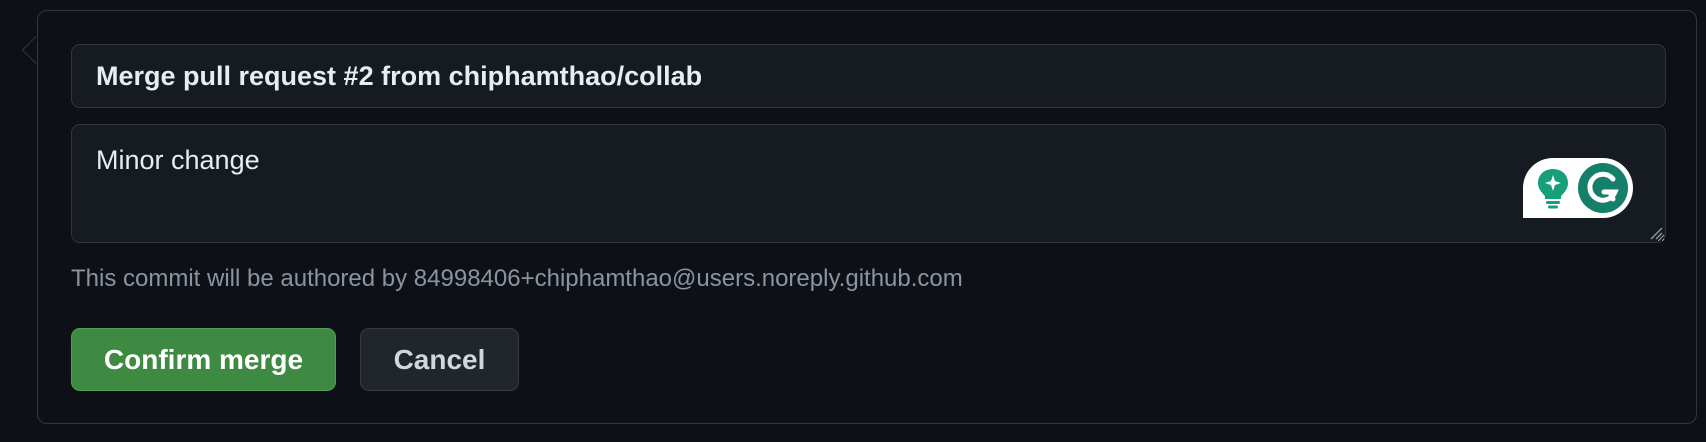 The height and width of the screenshot is (442, 1706). I want to click on resize-grip-icon, so click(1656, 233).